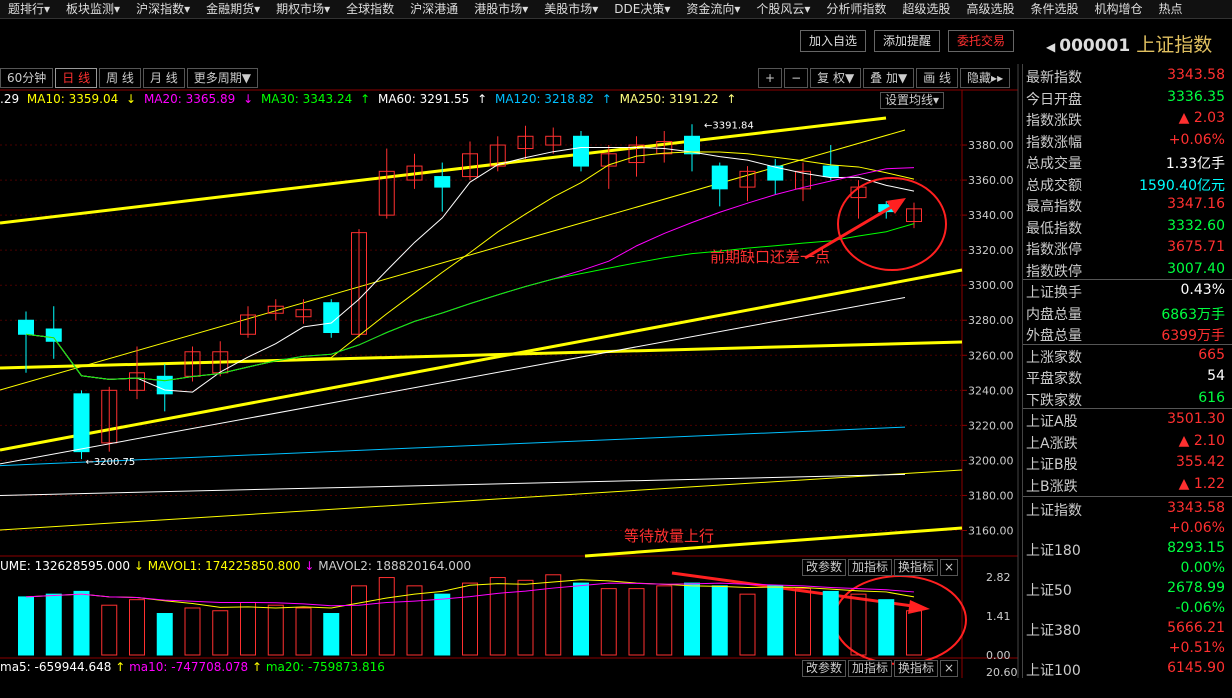 The width and height of the screenshot is (1232, 698). What do you see at coordinates (453, 484) in the screenshot?
I see `ma250-line` at bounding box center [453, 484].